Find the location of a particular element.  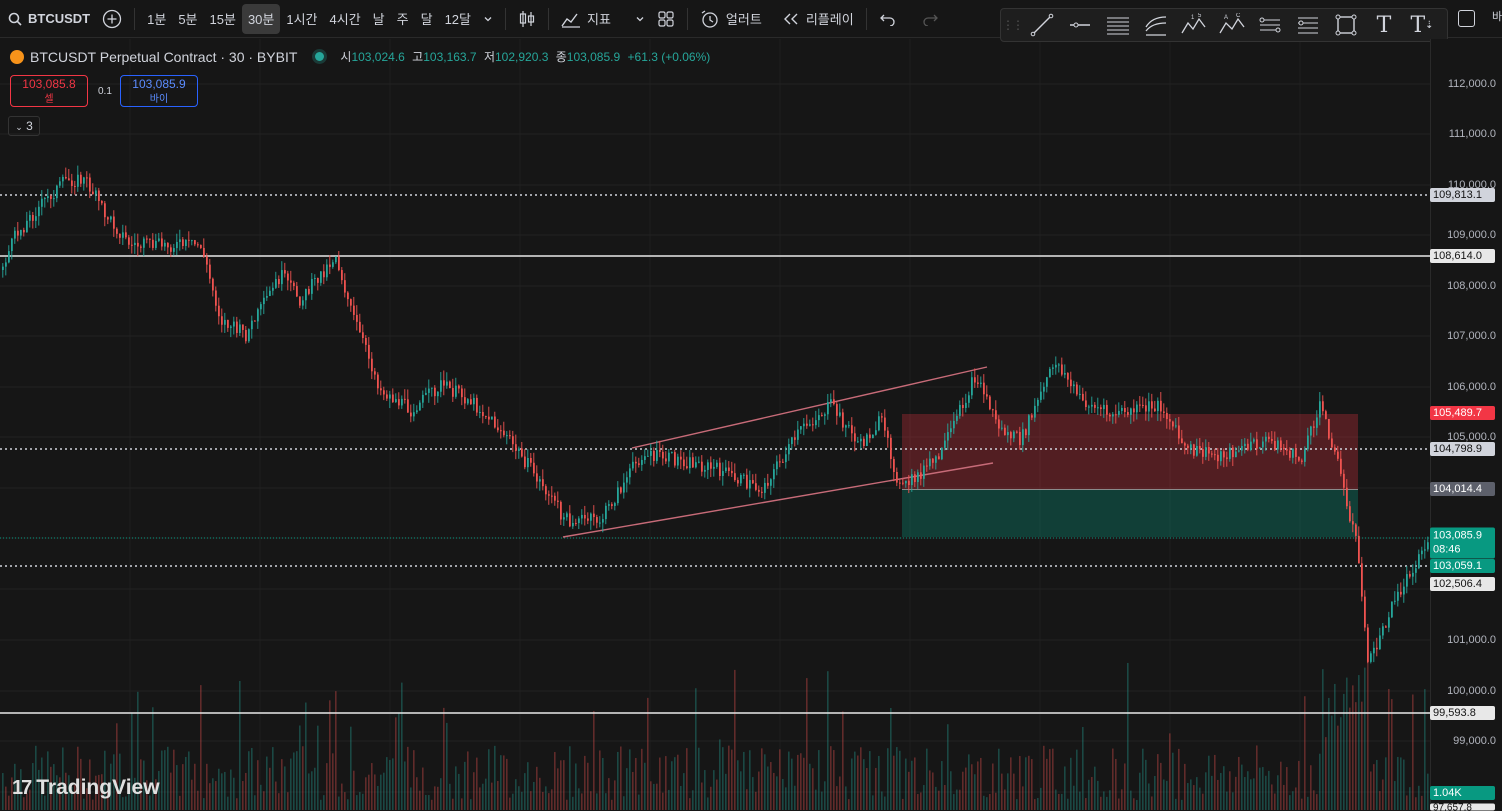

drag-handle-icon: ⋮⋮ is located at coordinates (1012, 25).